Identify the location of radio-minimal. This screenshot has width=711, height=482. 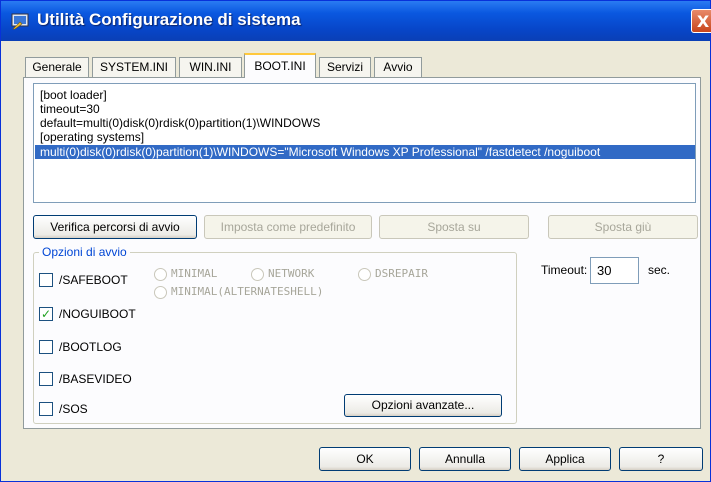
(160, 274).